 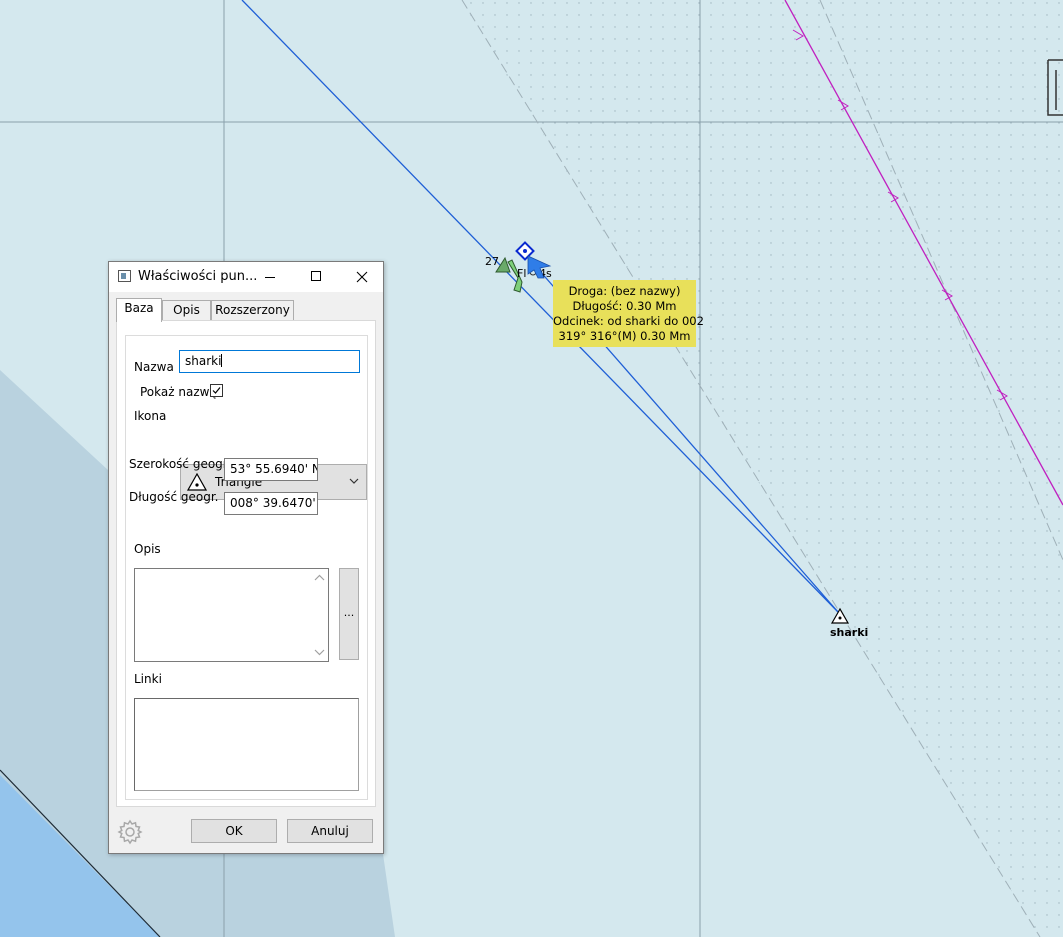 I want to click on chevron-down-icon, so click(x=354, y=481).